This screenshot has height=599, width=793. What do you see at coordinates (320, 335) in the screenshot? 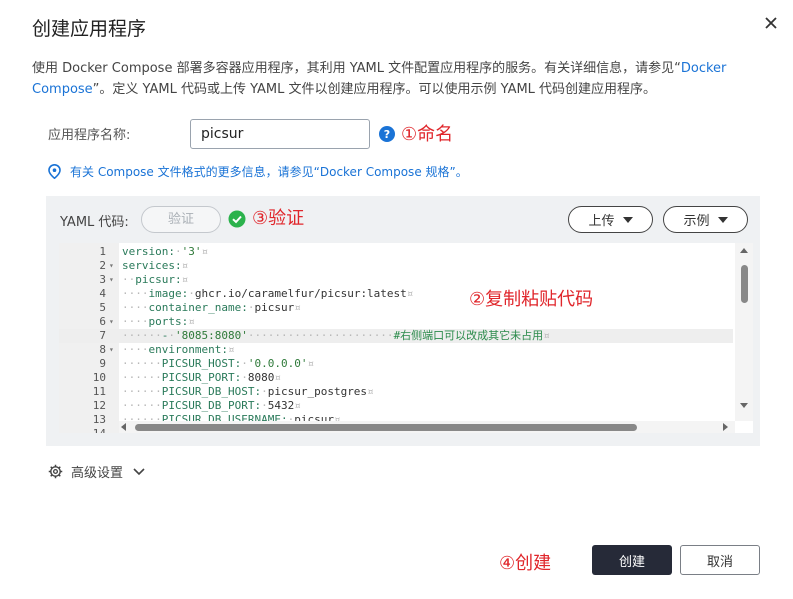
I see `code-token-pad: ······················` at bounding box center [320, 335].